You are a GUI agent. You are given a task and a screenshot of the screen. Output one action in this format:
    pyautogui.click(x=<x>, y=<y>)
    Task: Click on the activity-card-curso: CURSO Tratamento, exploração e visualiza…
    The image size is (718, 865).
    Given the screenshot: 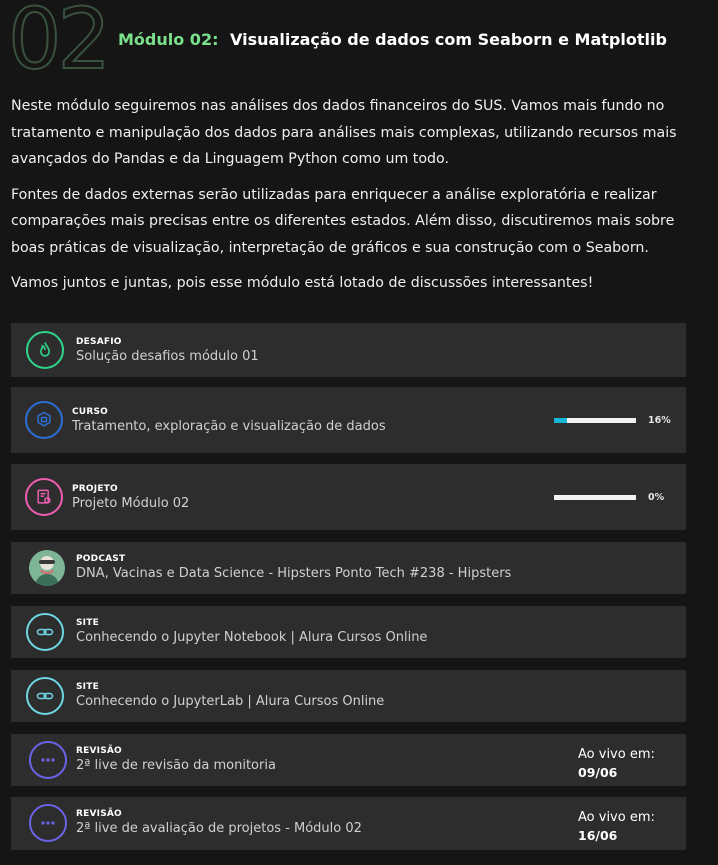 What is the action you would take?
    pyautogui.click(x=348, y=420)
    